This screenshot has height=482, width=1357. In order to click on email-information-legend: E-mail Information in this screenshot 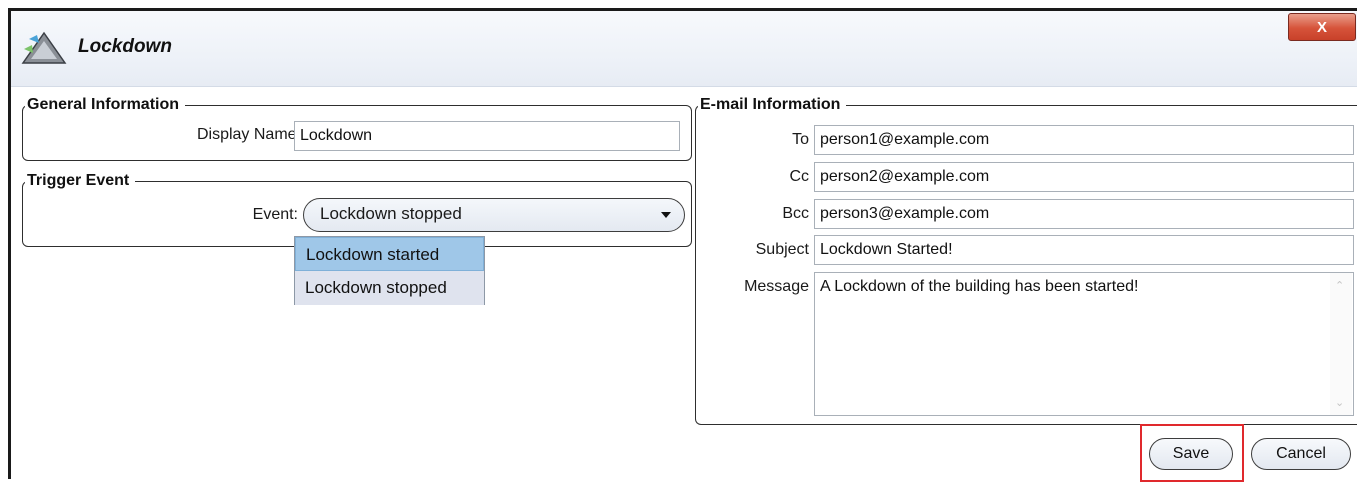, I will do `click(772, 105)`.